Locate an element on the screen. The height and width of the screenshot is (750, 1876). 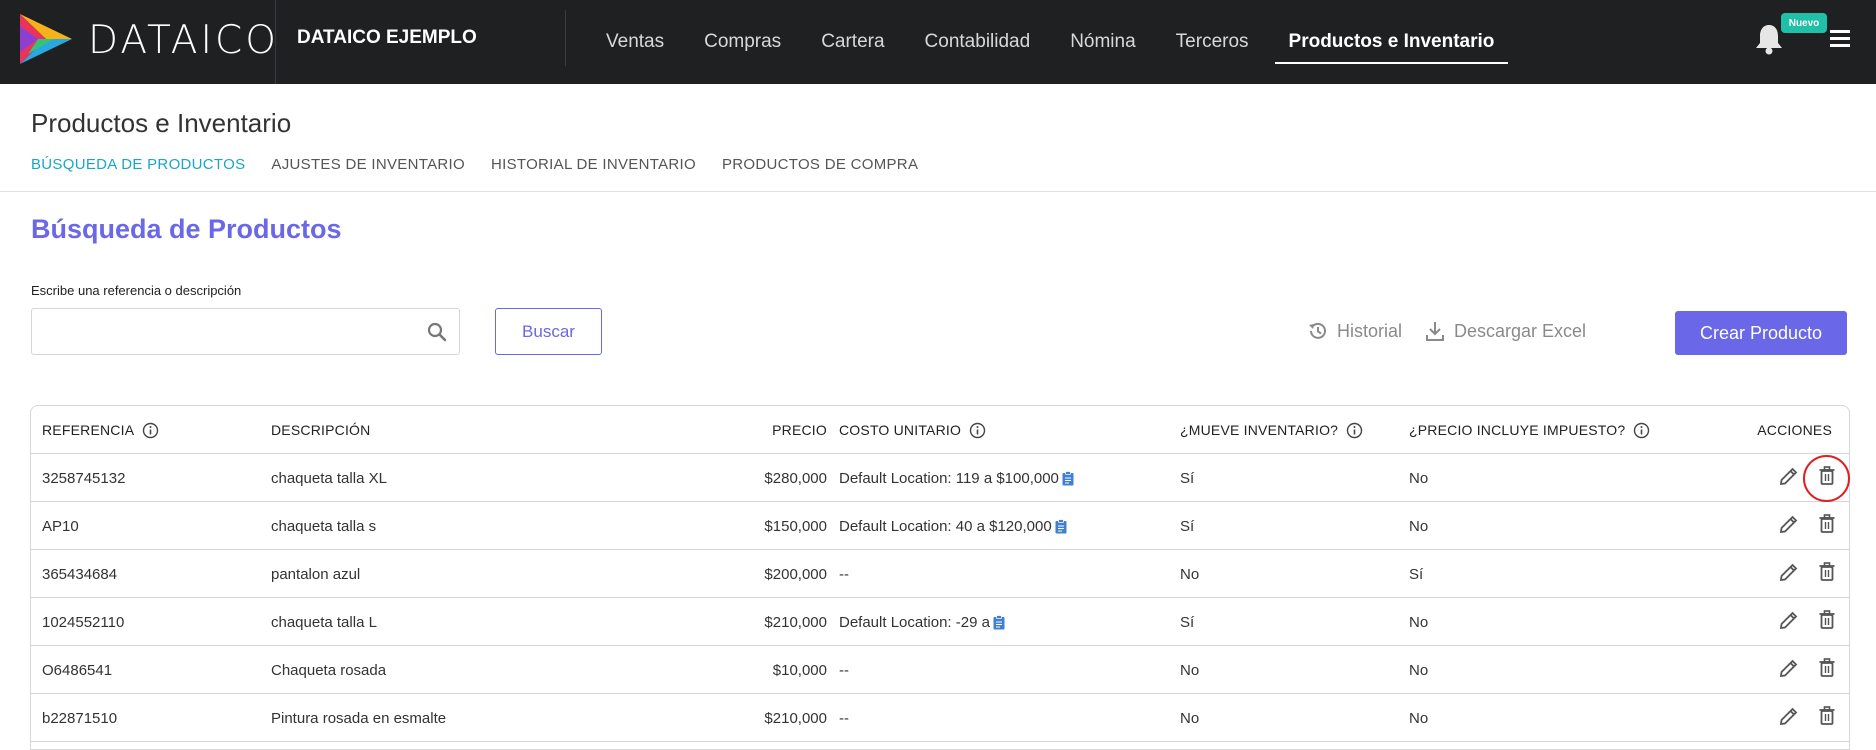
cell-referencia: AP10 is located at coordinates (60, 526).